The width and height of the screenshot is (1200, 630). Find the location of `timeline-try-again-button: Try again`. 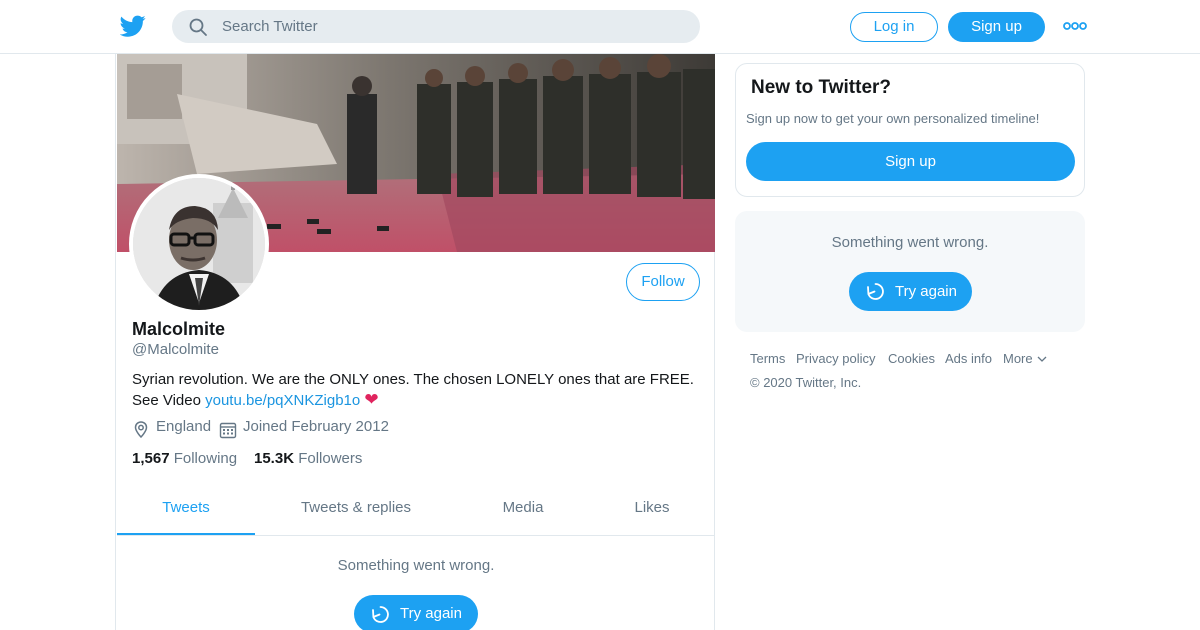

timeline-try-again-button: Try again is located at coordinates (416, 612).